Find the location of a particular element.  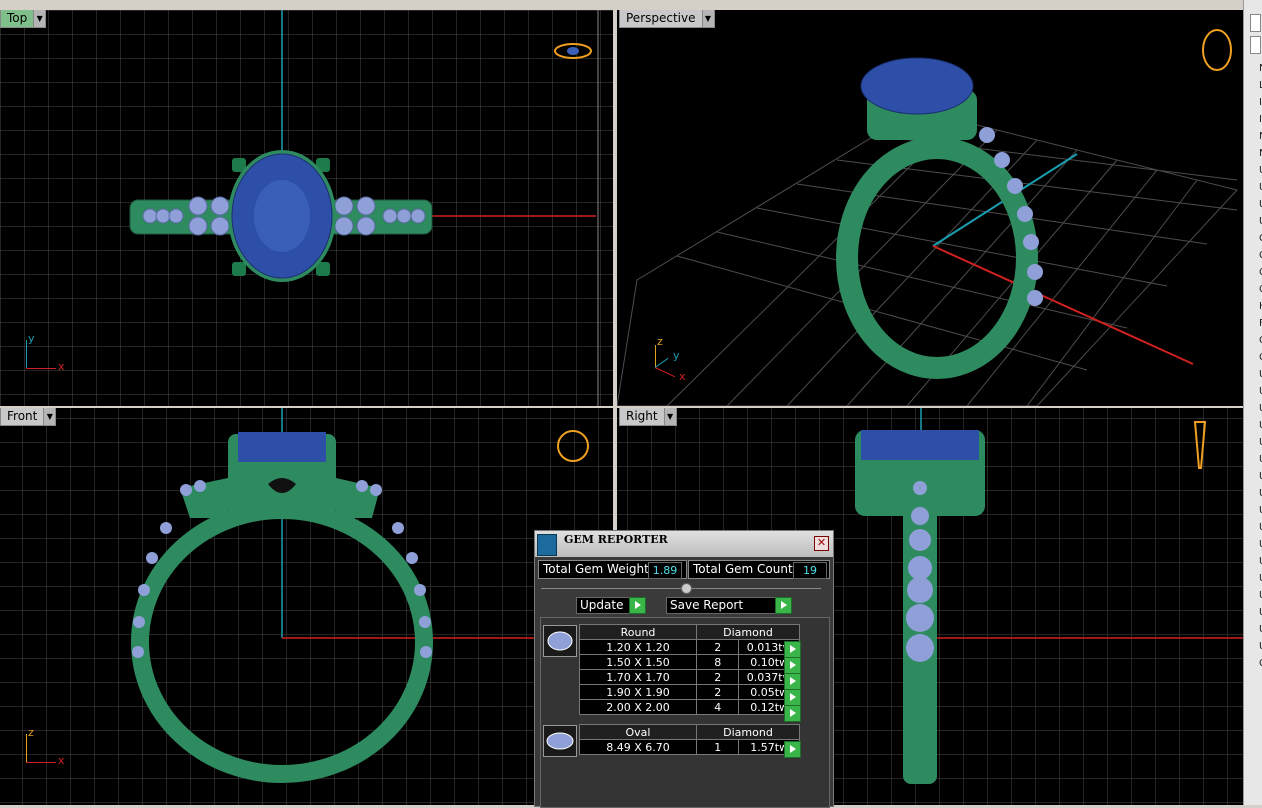

table-row: 2.00 X 2.00 4 0.12tw is located at coordinates (689, 707).